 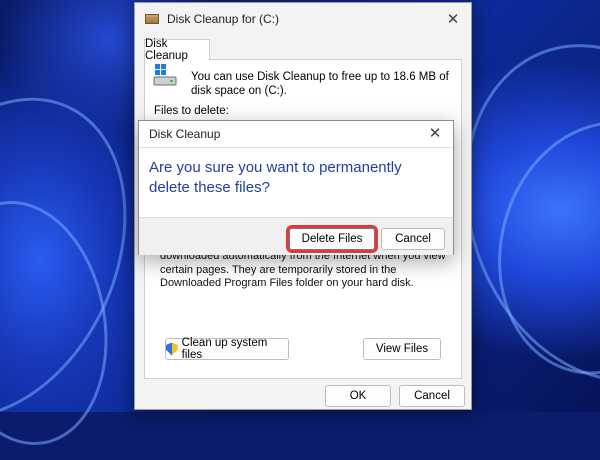 What do you see at coordinates (296, 147) in the screenshot?
I see `divider` at bounding box center [296, 147].